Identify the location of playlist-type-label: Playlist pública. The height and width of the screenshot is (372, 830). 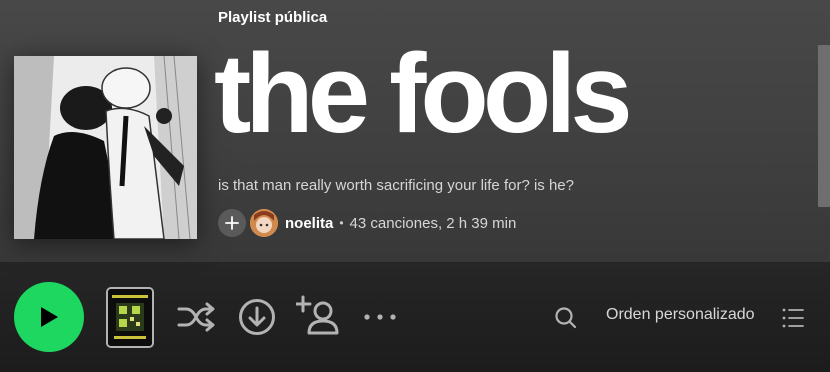
(273, 17).